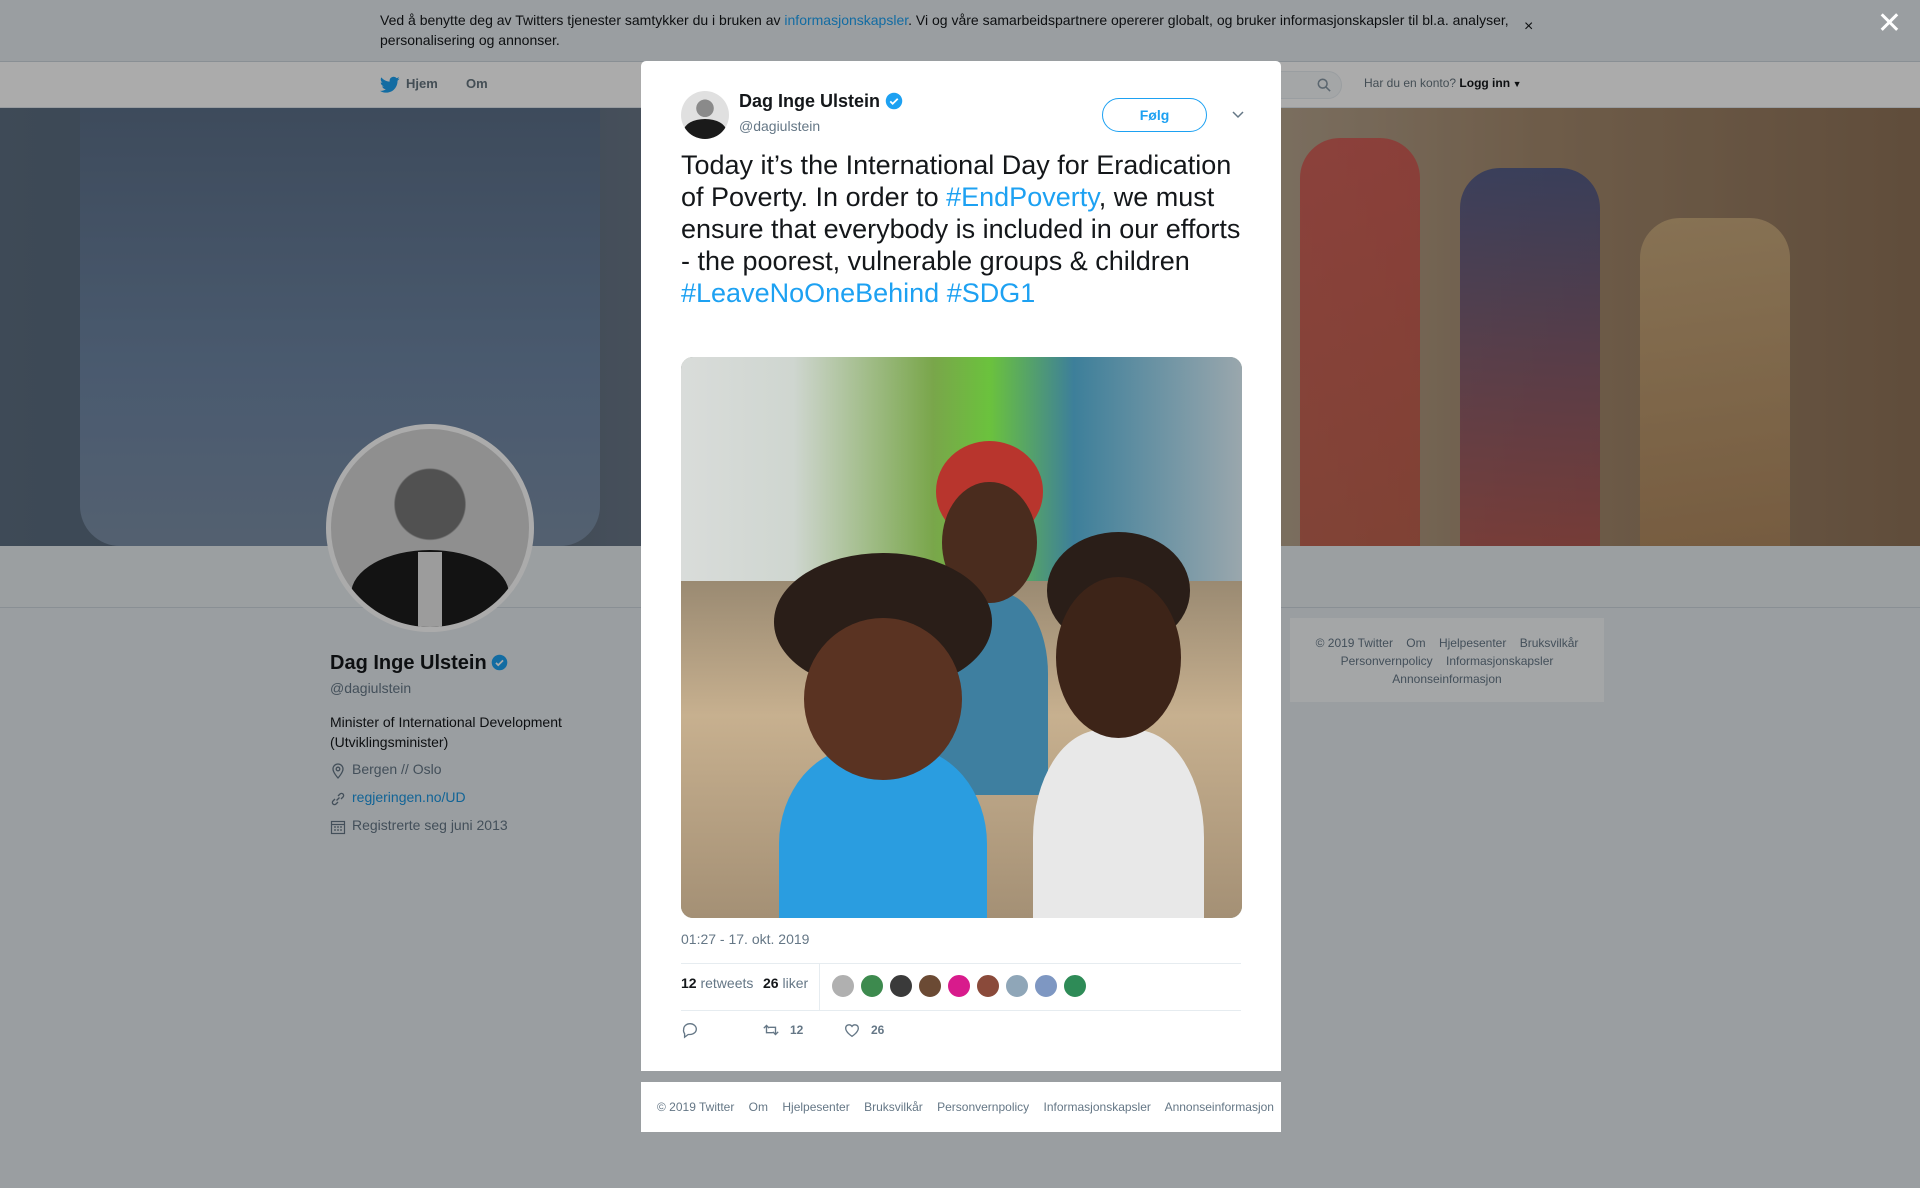 Image resolution: width=1920 pixels, height=1188 pixels. I want to click on verified-badge-icon, so click(894, 101).